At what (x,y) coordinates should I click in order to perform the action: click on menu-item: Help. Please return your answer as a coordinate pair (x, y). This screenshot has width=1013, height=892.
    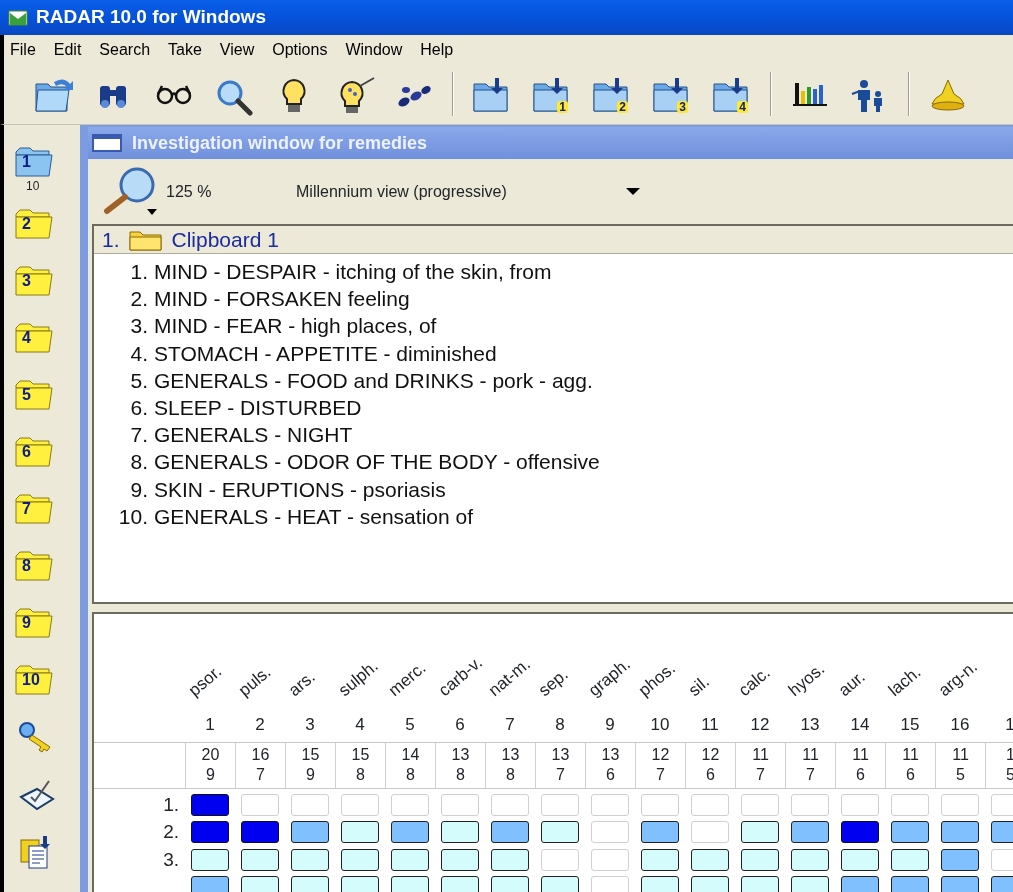
    Looking at the image, I should click on (440, 49).